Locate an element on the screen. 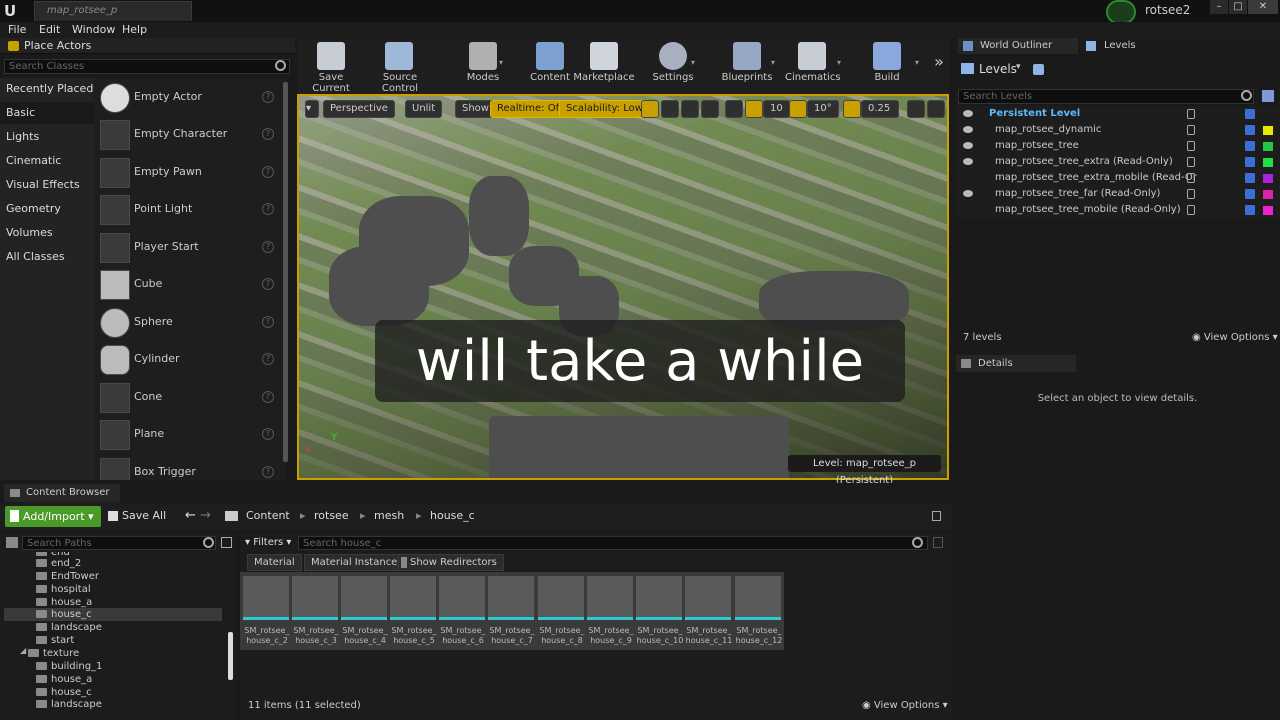  level-options-icon is located at coordinates (1268, 96).